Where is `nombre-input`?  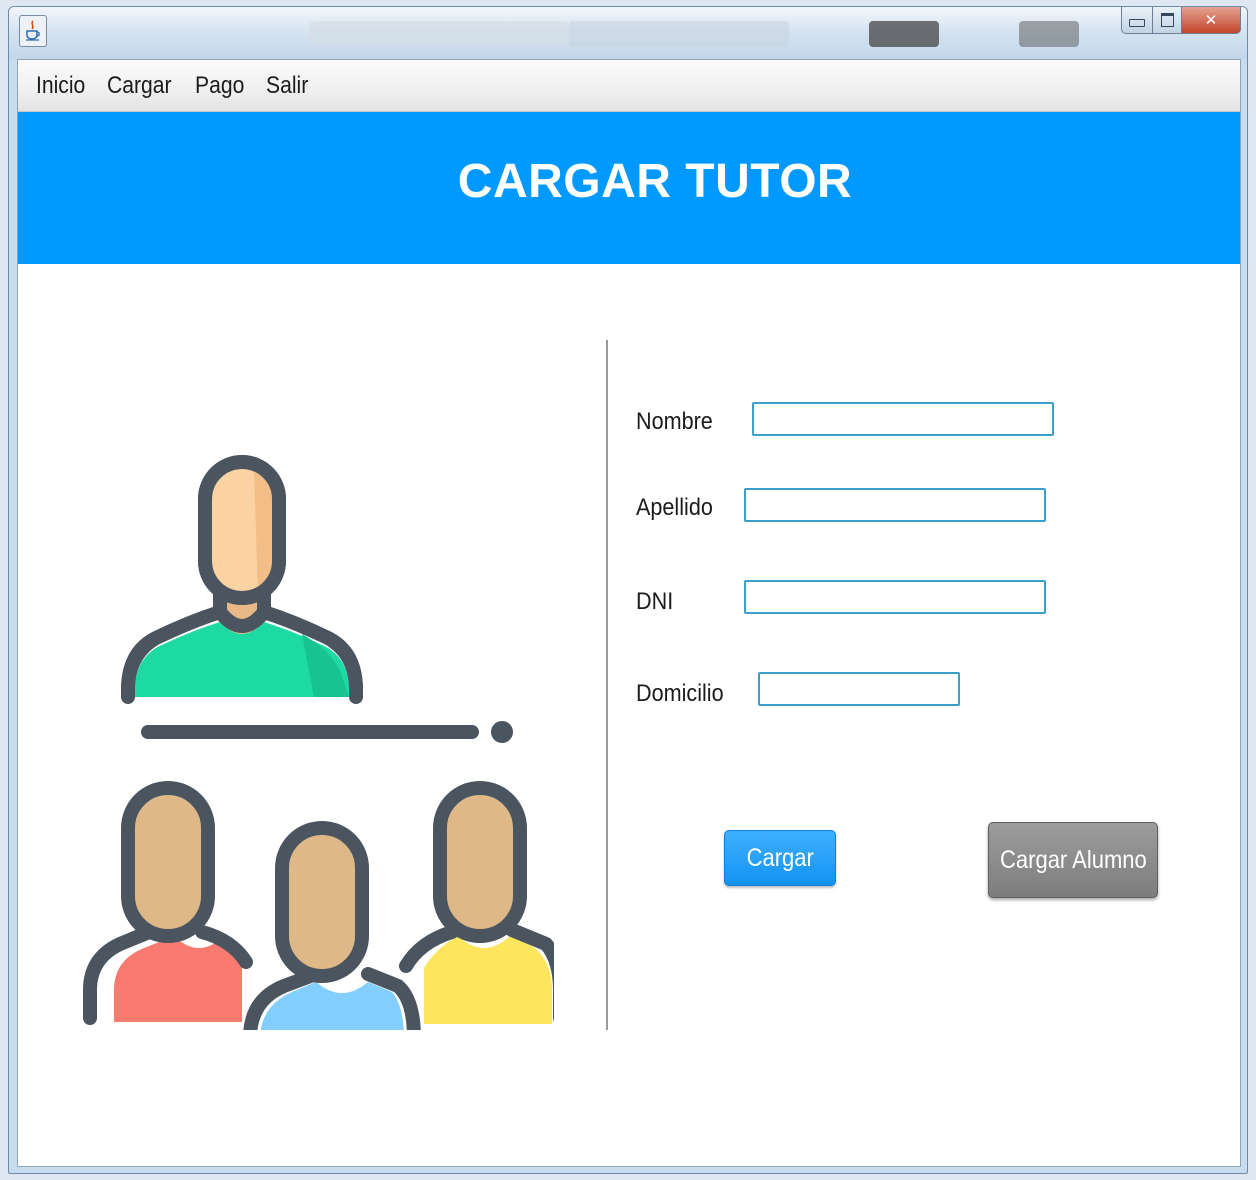 nombre-input is located at coordinates (903, 419).